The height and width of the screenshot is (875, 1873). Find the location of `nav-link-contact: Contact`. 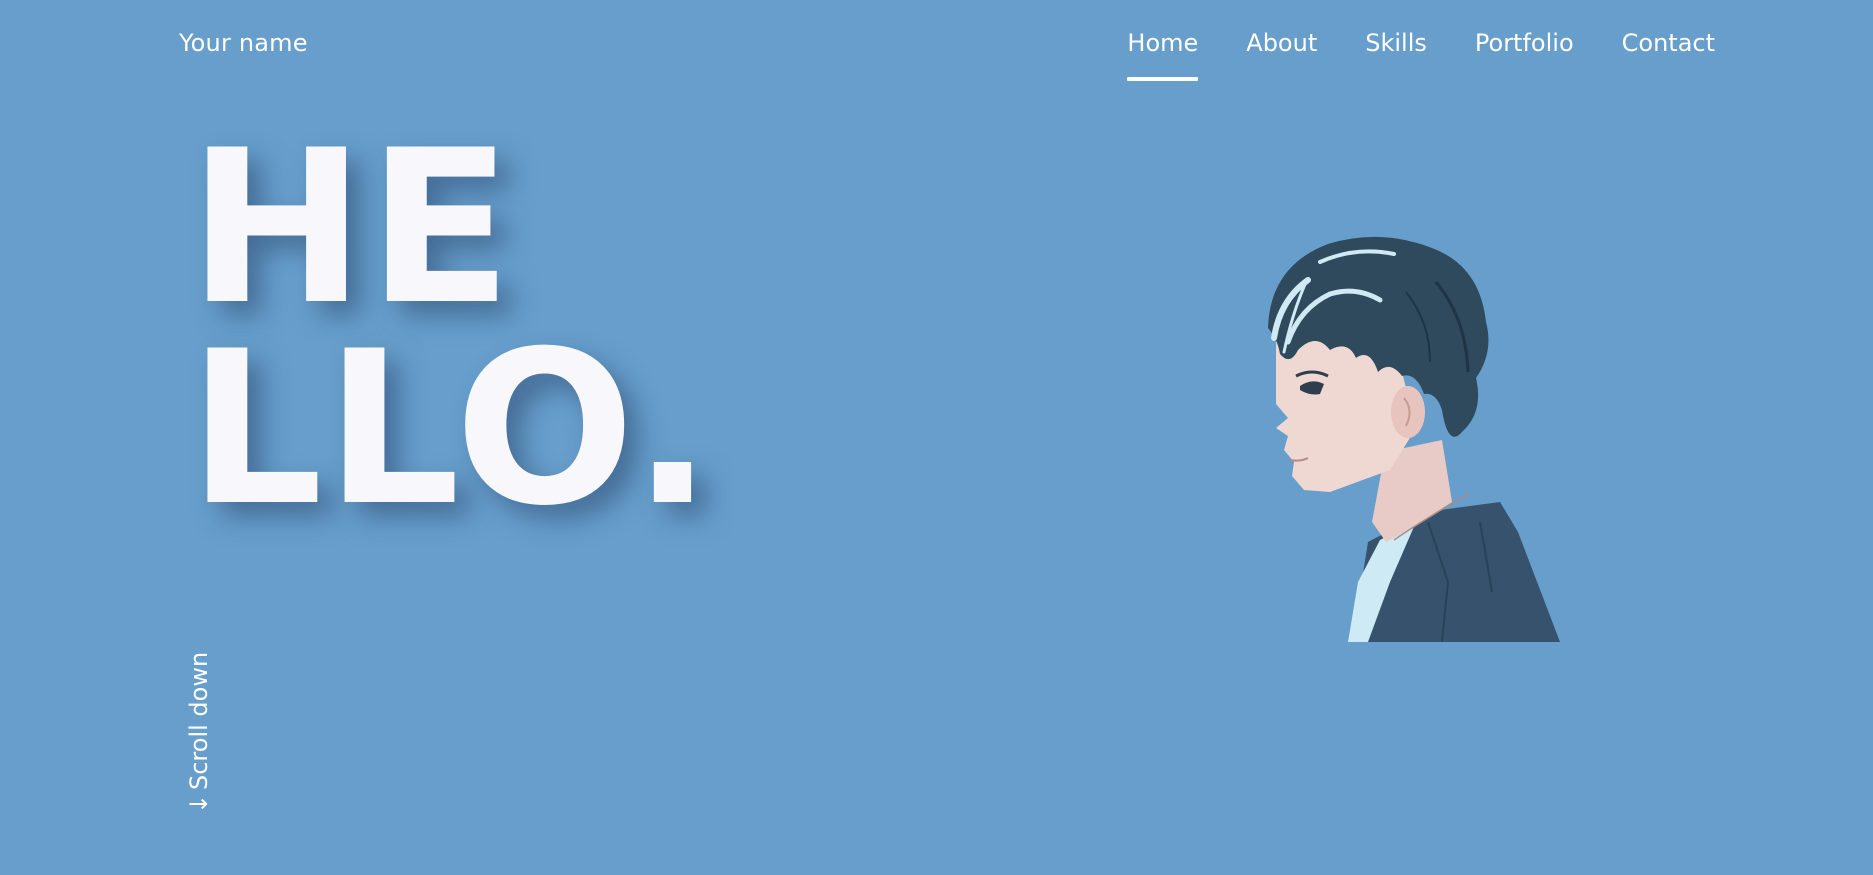

nav-link-contact: Contact is located at coordinates (1668, 43).